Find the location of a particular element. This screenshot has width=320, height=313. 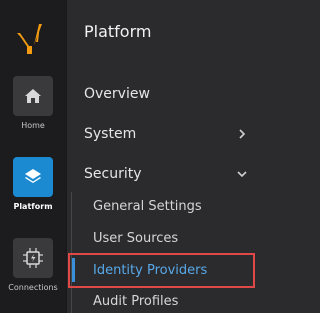

rail-item-home: Home is located at coordinates (33, 103).